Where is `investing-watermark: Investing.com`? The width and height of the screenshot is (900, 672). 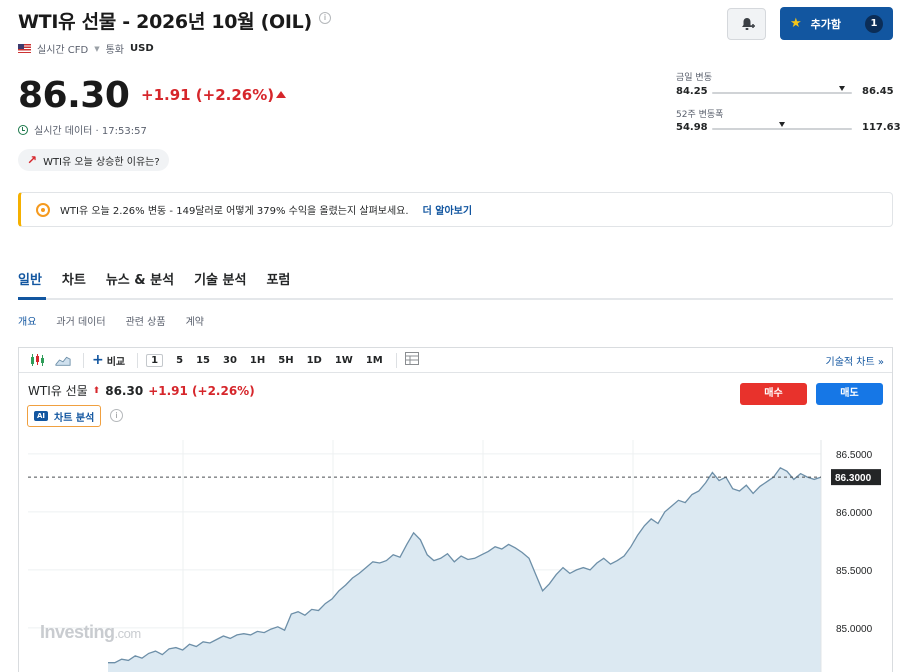
investing-watermark: Investing.com is located at coordinates (90, 632).